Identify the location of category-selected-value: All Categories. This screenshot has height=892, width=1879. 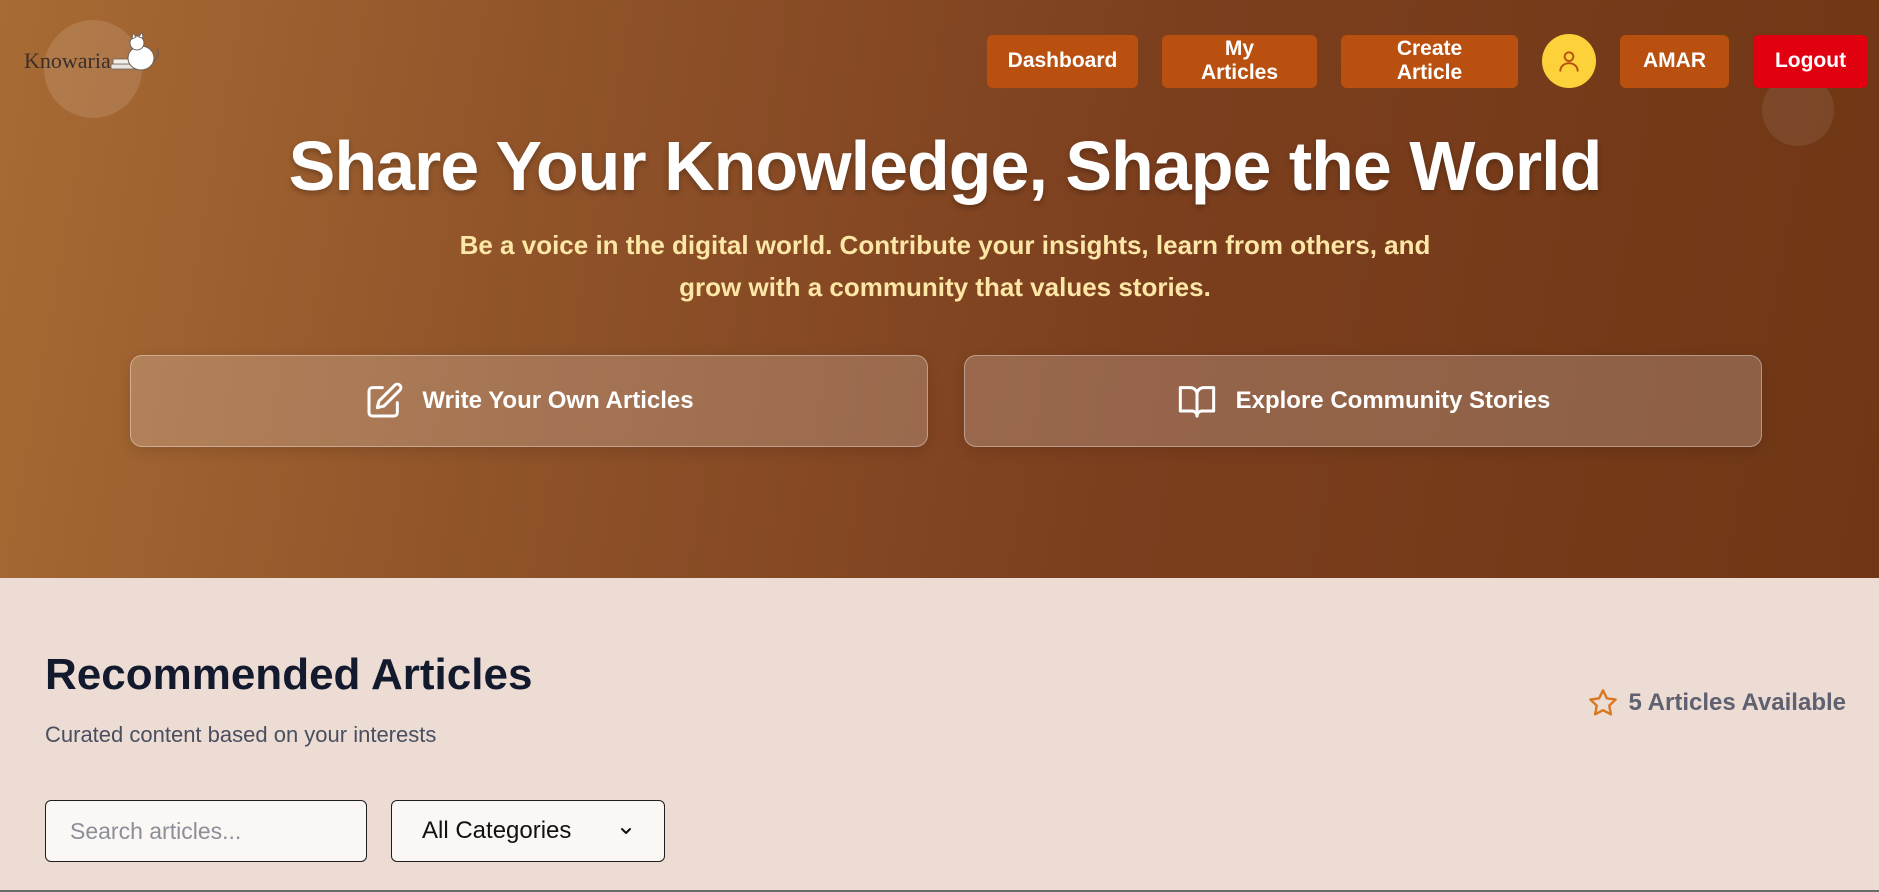
(497, 830).